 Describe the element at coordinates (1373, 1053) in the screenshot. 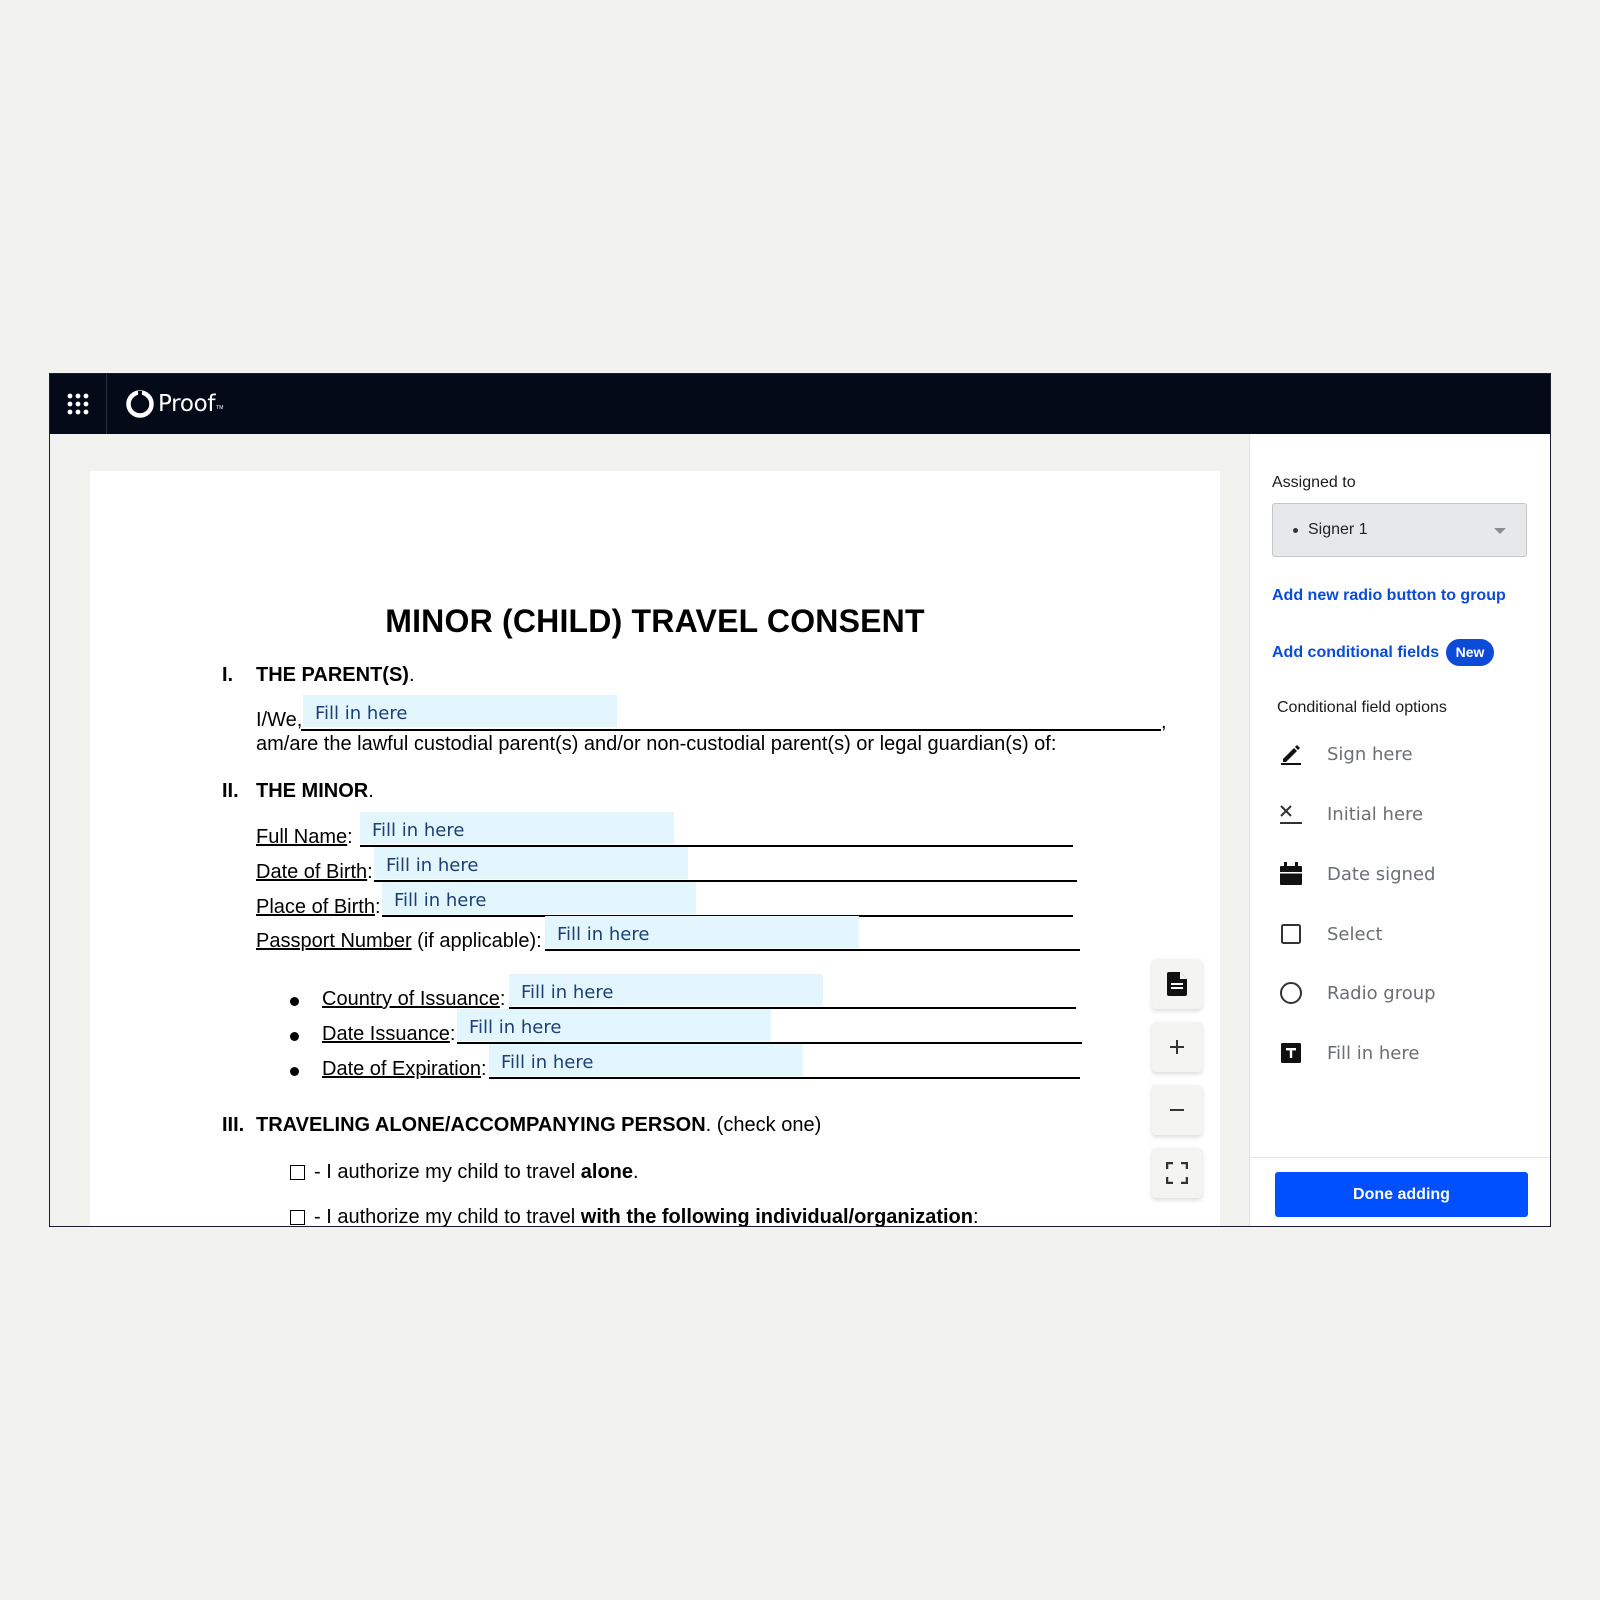

I see `option-label: Fill in here` at that location.